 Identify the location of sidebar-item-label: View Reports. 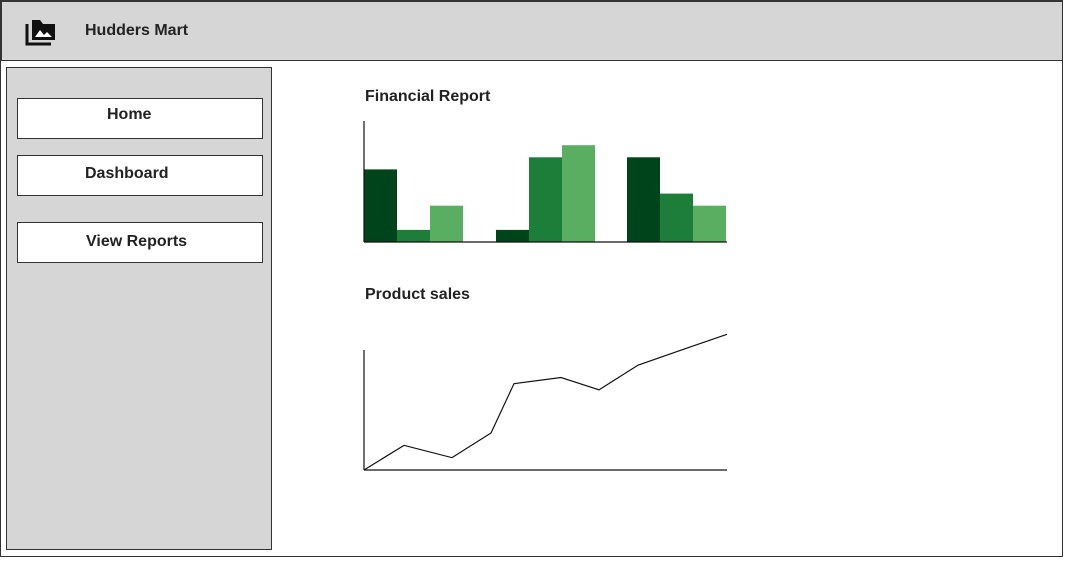
(137, 241).